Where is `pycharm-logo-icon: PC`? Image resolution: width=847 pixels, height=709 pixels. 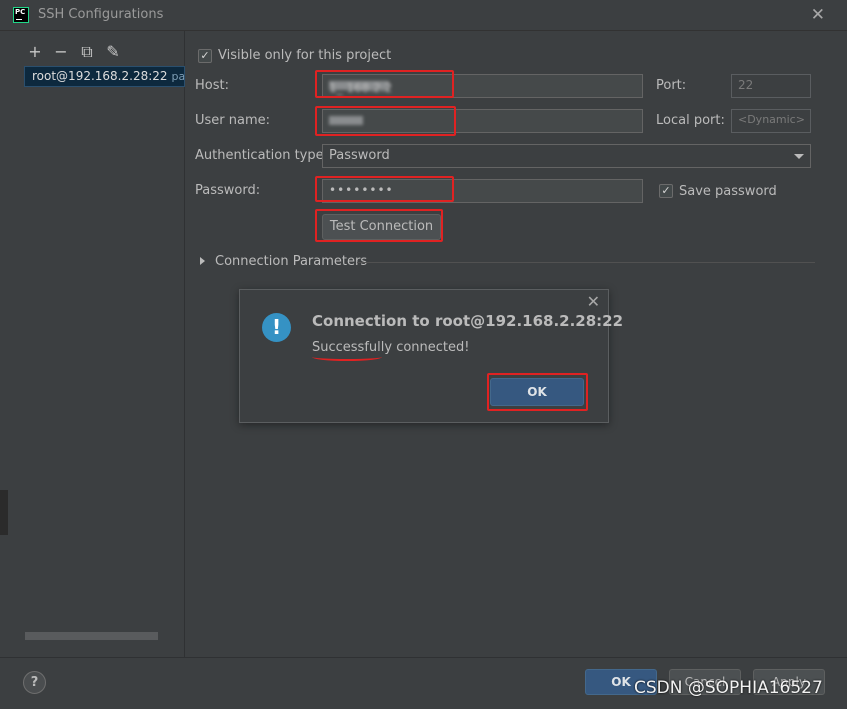 pycharm-logo-icon: PC is located at coordinates (21, 15).